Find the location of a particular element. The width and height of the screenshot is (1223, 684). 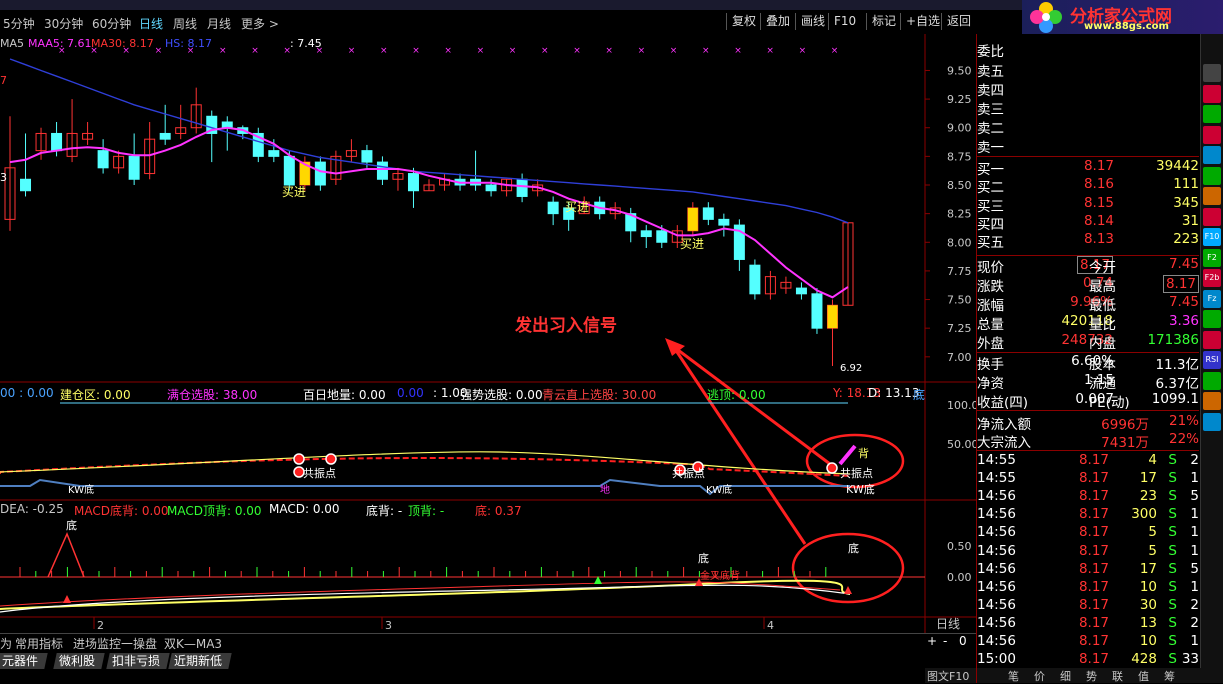

toolbar-button-6: 返回 is located at coordinates (958, 21).